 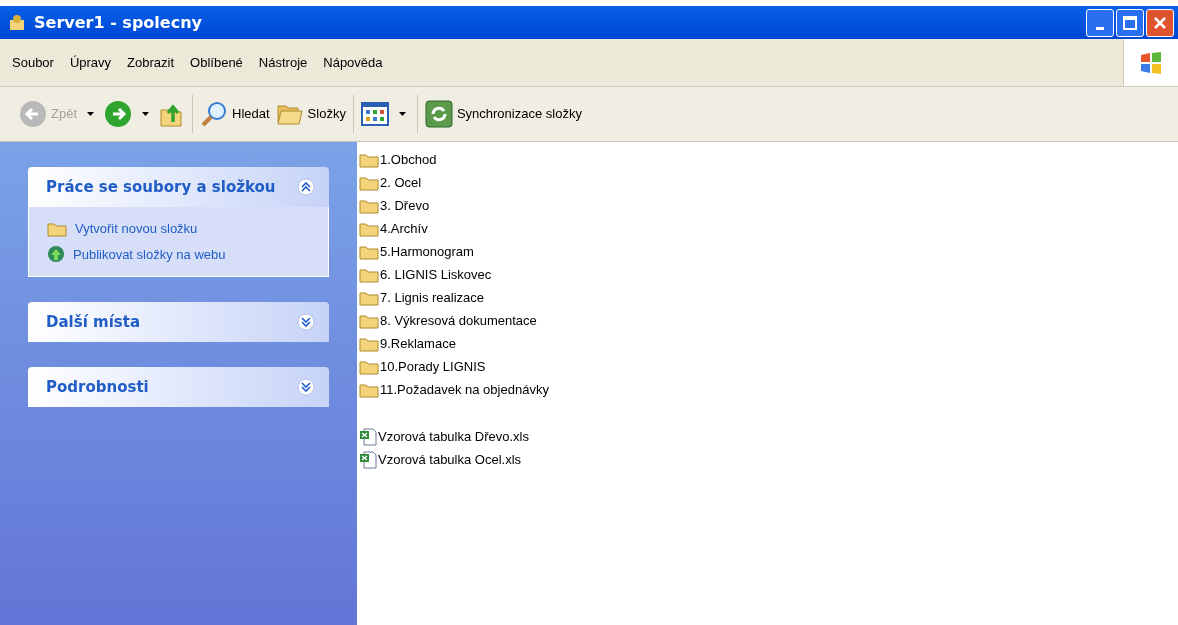 What do you see at coordinates (90, 62) in the screenshot?
I see `menu-item: Úpravy` at bounding box center [90, 62].